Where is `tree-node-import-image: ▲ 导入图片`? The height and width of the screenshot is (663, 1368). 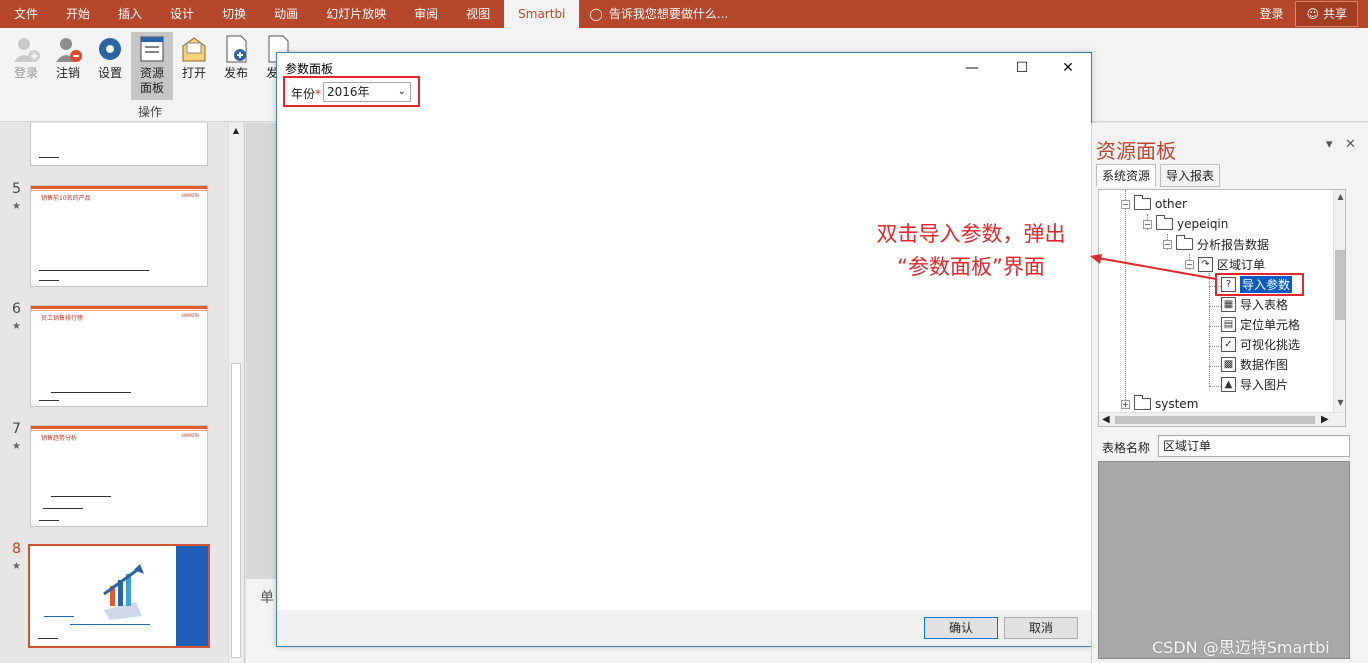 tree-node-import-image: ▲ 导入图片 is located at coordinates (1254, 384).